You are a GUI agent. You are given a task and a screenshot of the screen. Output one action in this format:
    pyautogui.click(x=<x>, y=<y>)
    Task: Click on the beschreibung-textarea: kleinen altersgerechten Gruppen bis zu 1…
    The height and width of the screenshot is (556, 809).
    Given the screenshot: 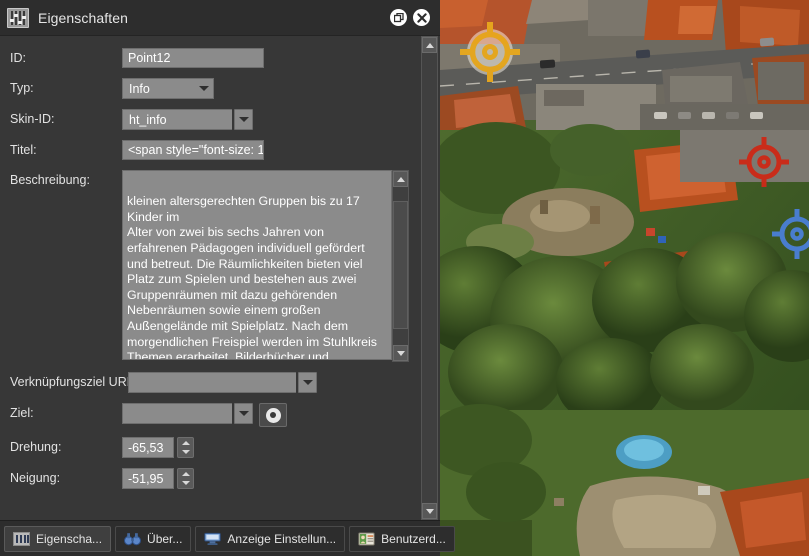 What is the action you would take?
    pyautogui.click(x=257, y=265)
    